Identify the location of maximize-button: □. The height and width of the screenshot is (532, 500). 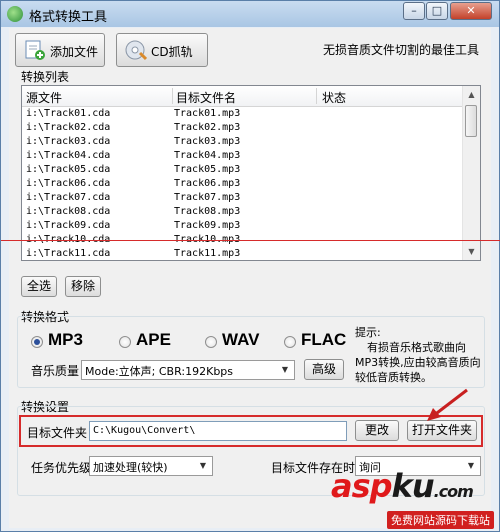
(437, 11).